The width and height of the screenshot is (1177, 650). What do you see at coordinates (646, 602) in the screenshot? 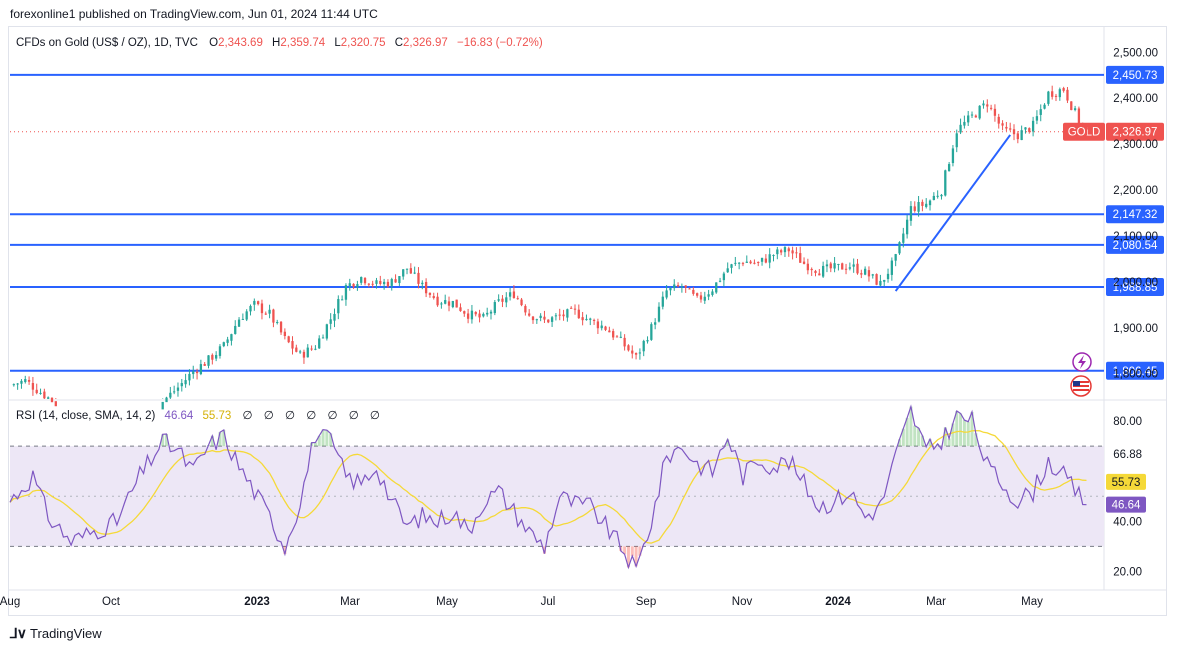
I see `time-tick-label: Sep` at bounding box center [646, 602].